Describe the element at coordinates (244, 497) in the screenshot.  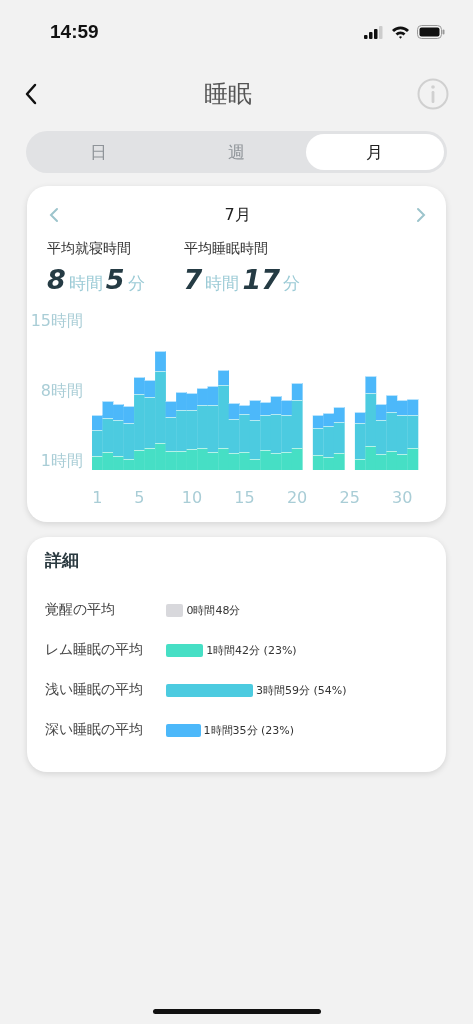
I see `x-axis-label: 15` at that location.